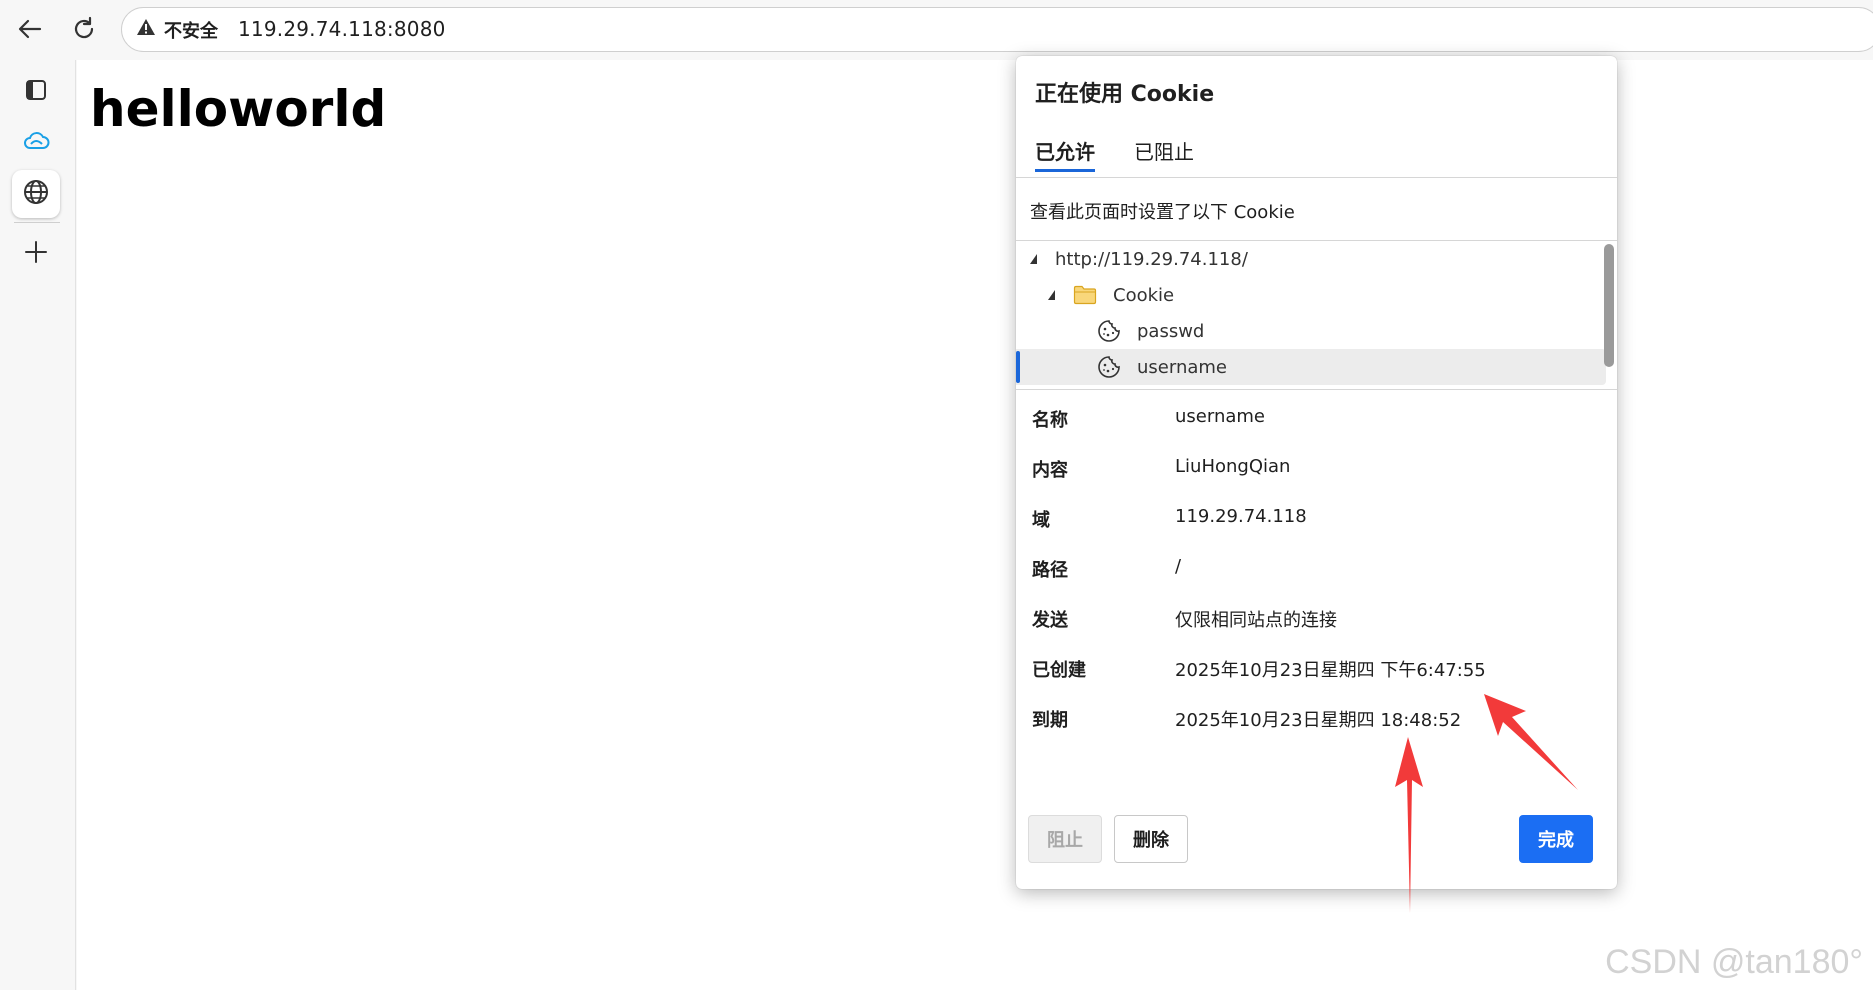 The height and width of the screenshot is (990, 1873). What do you see at coordinates (37, 222) in the screenshot?
I see `sidebar-divider` at bounding box center [37, 222].